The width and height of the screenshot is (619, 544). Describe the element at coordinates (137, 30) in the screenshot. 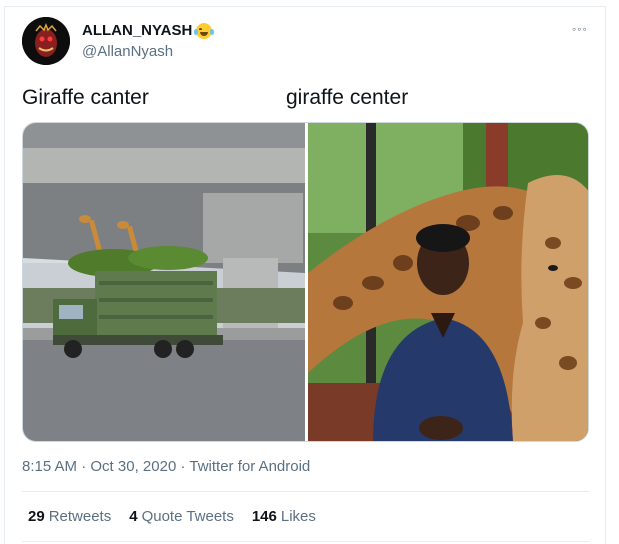

I see `display-name-text: ALLAN_NYASH` at that location.